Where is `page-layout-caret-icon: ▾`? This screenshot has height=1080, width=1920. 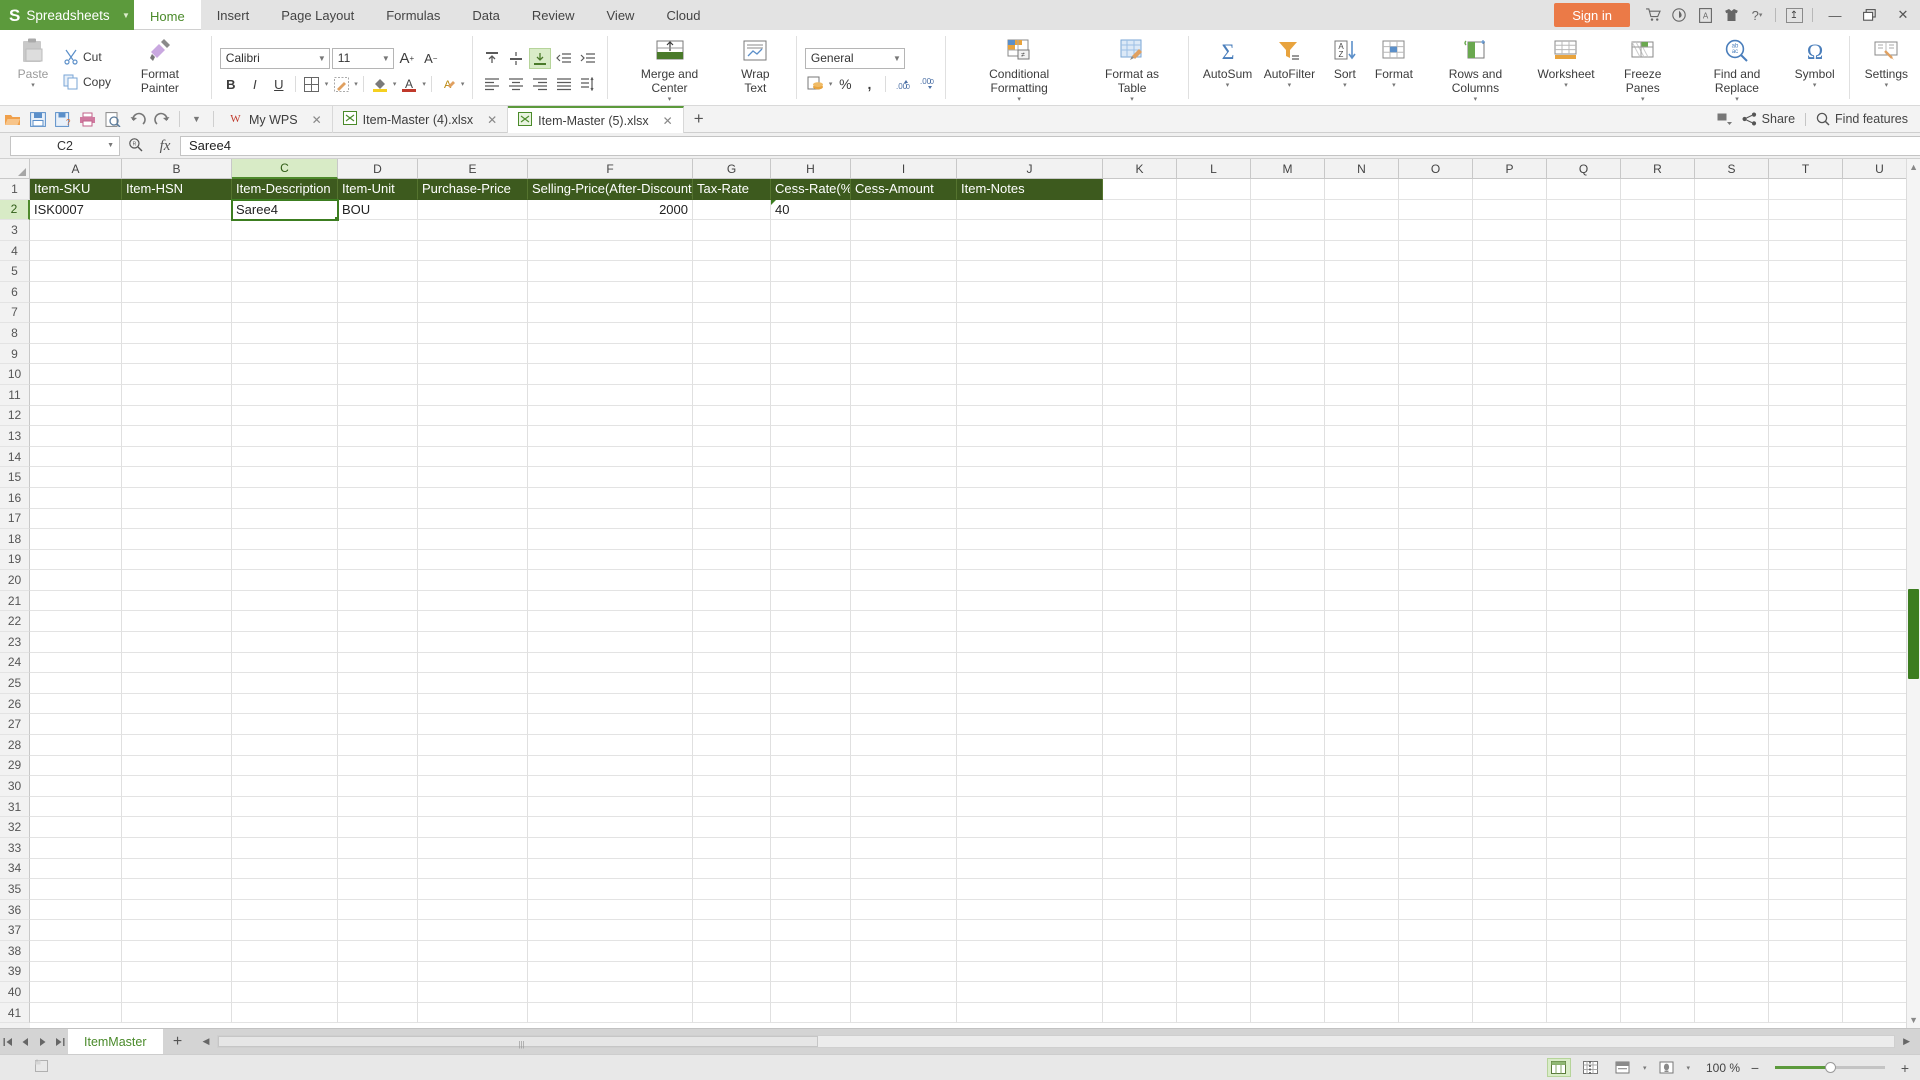
page-layout-caret-icon: ▾ is located at coordinates (1645, 1068).